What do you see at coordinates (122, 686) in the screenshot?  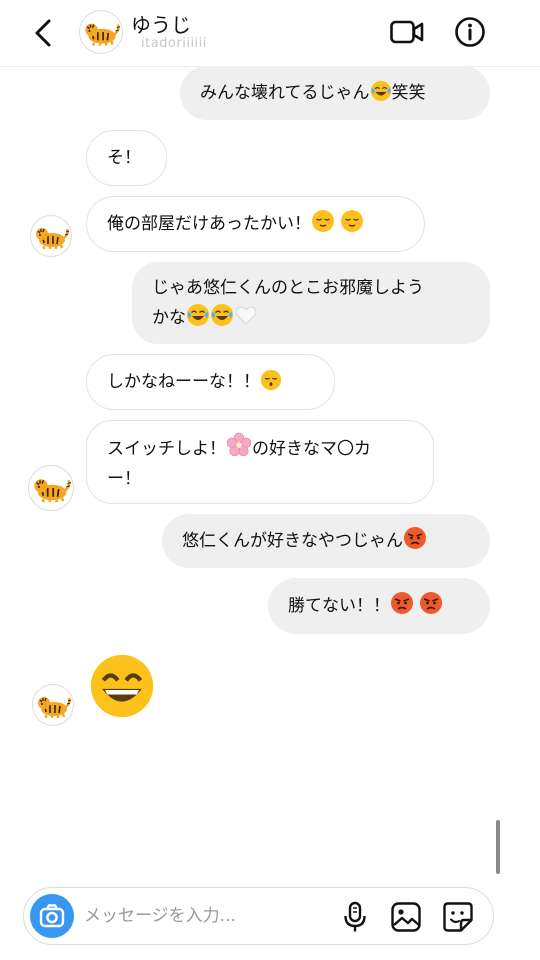 I see `grinning-emoji-icon` at bounding box center [122, 686].